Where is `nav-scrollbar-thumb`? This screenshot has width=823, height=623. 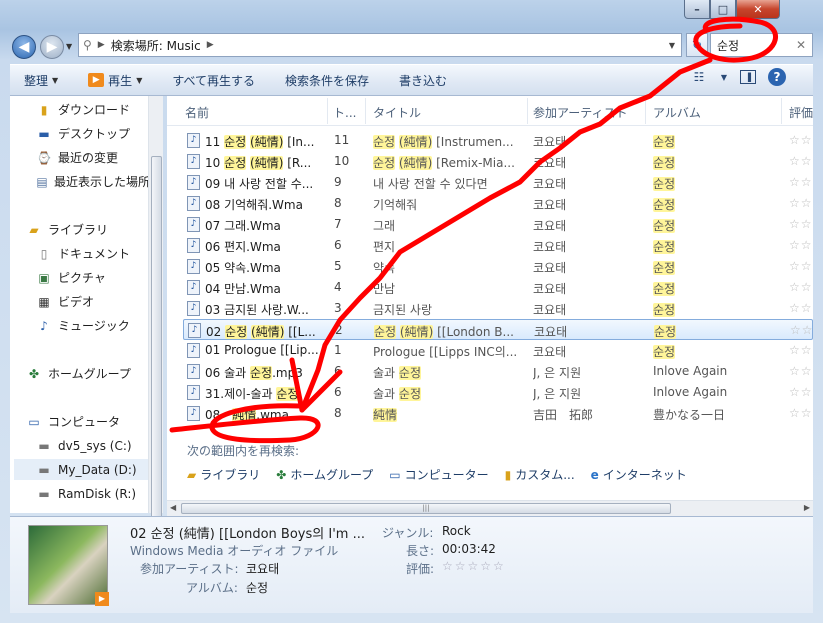
nav-scrollbar-thumb is located at coordinates (156, 346).